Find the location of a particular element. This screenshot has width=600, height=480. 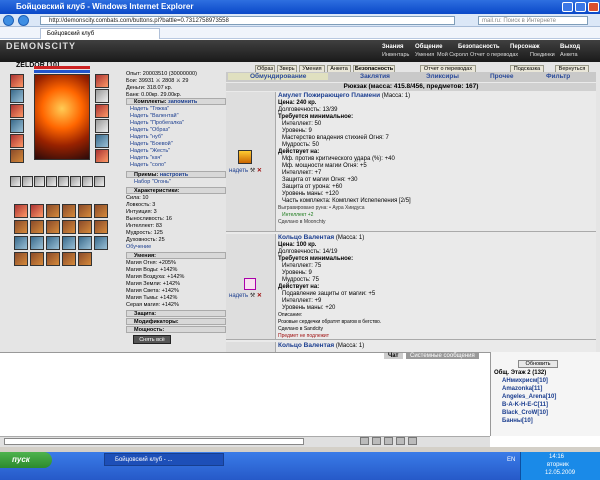

search-input: mail.ru: Поиск в Интернете is located at coordinates (533, 20).